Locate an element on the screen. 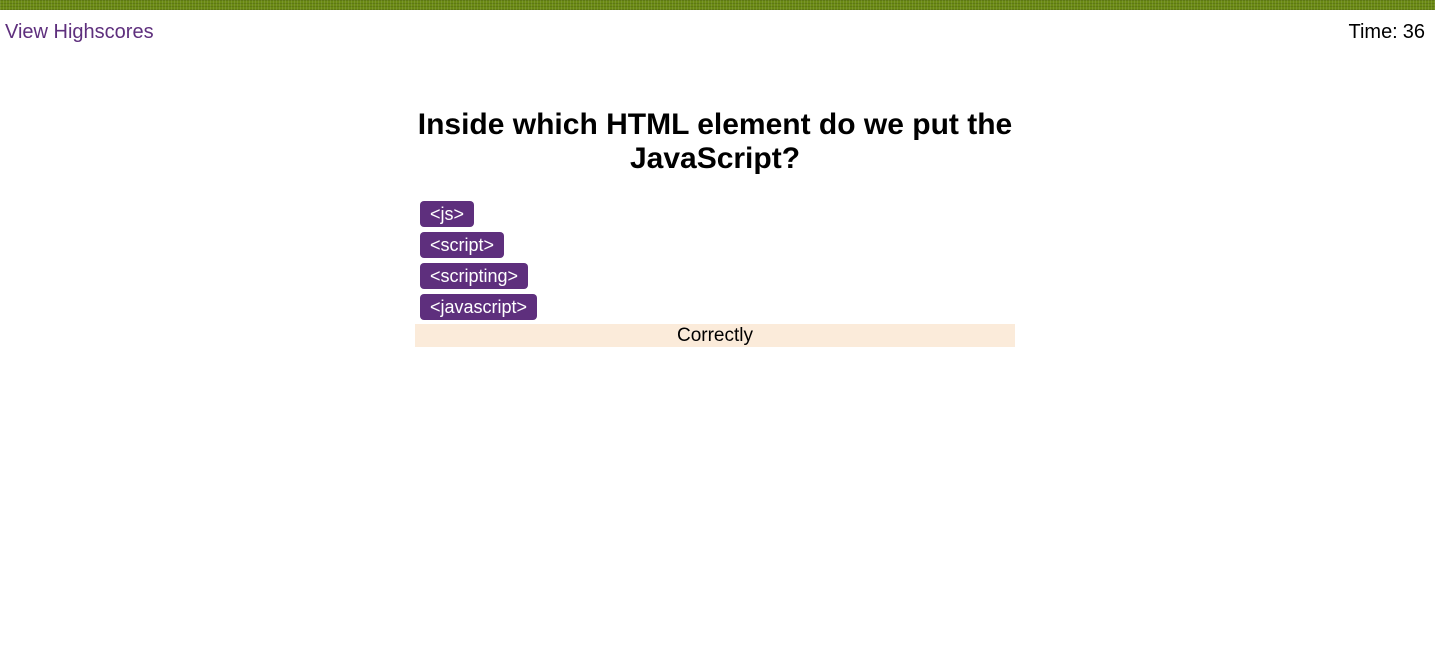 The height and width of the screenshot is (667, 1435). choice-button-4: <javascript> is located at coordinates (479, 307).